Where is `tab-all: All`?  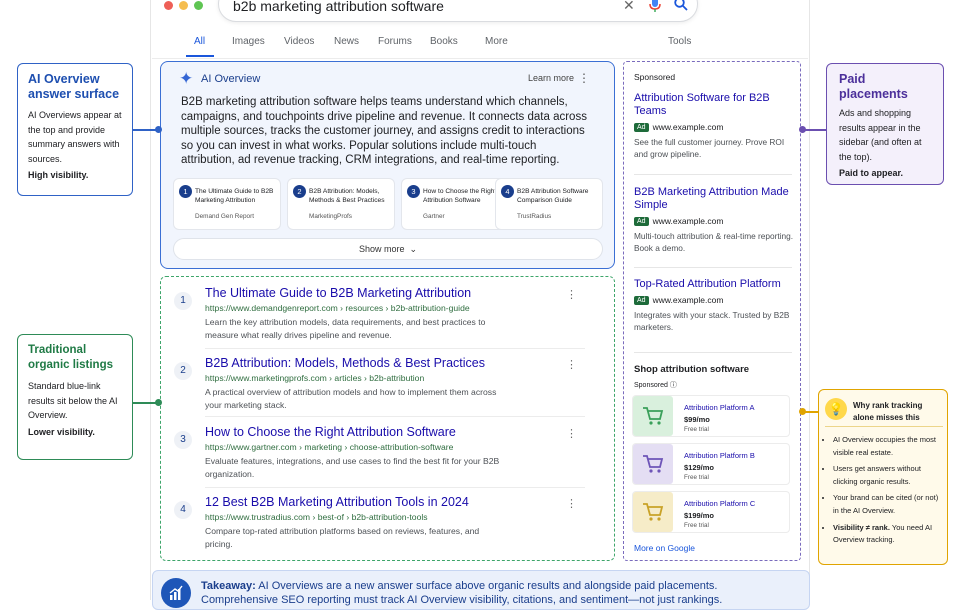
tab-all: All is located at coordinates (199, 41).